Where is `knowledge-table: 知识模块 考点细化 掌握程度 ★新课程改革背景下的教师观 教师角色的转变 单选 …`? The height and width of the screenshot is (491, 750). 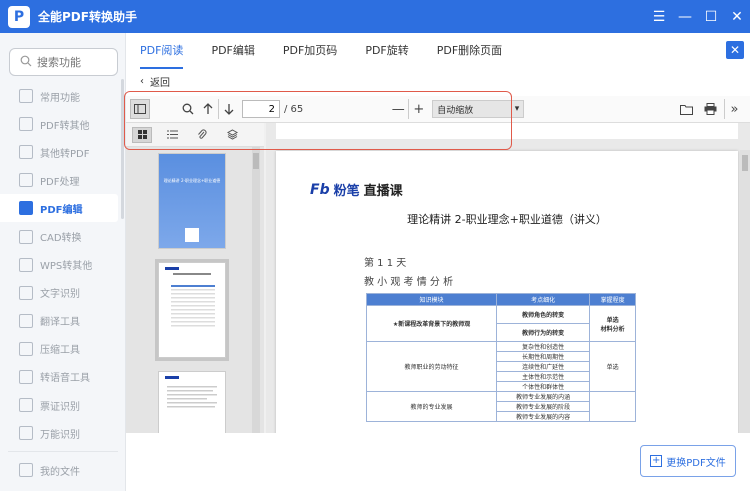
knowledge-table: 知识模块 考点细化 掌握程度 ★新课程改革背景下的教师观 教师角色的转变 单选 … is located at coordinates (500, 357).